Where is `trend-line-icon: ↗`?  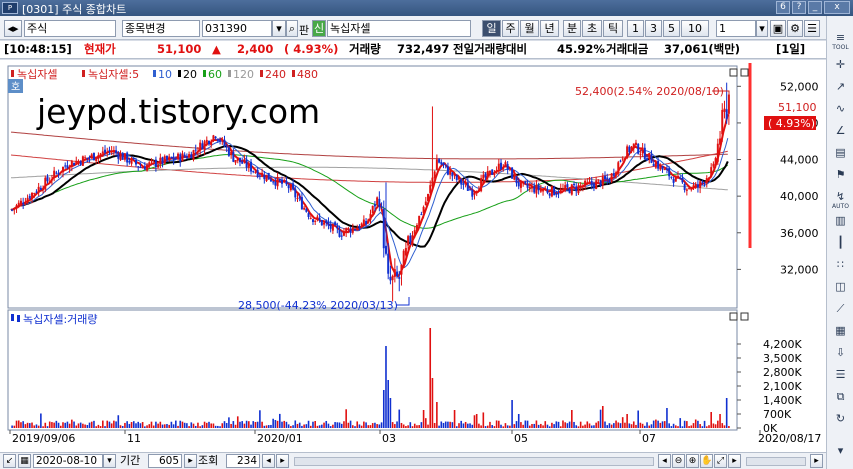
trend-line-icon: ↗ is located at coordinates (840, 90).